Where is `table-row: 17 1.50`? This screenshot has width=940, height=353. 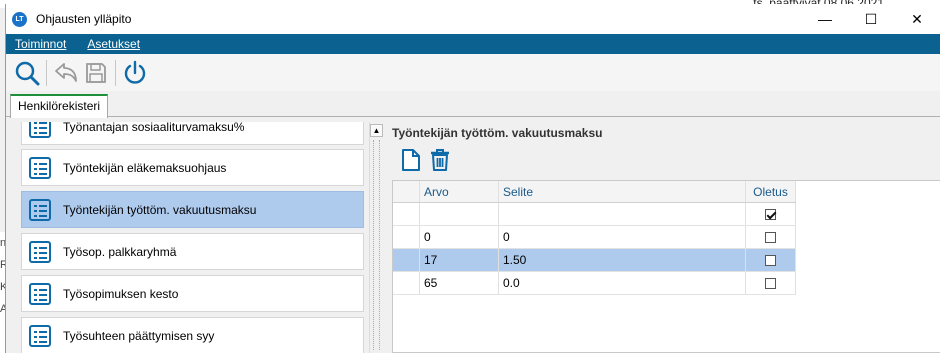 table-row: 17 1.50 is located at coordinates (594, 260).